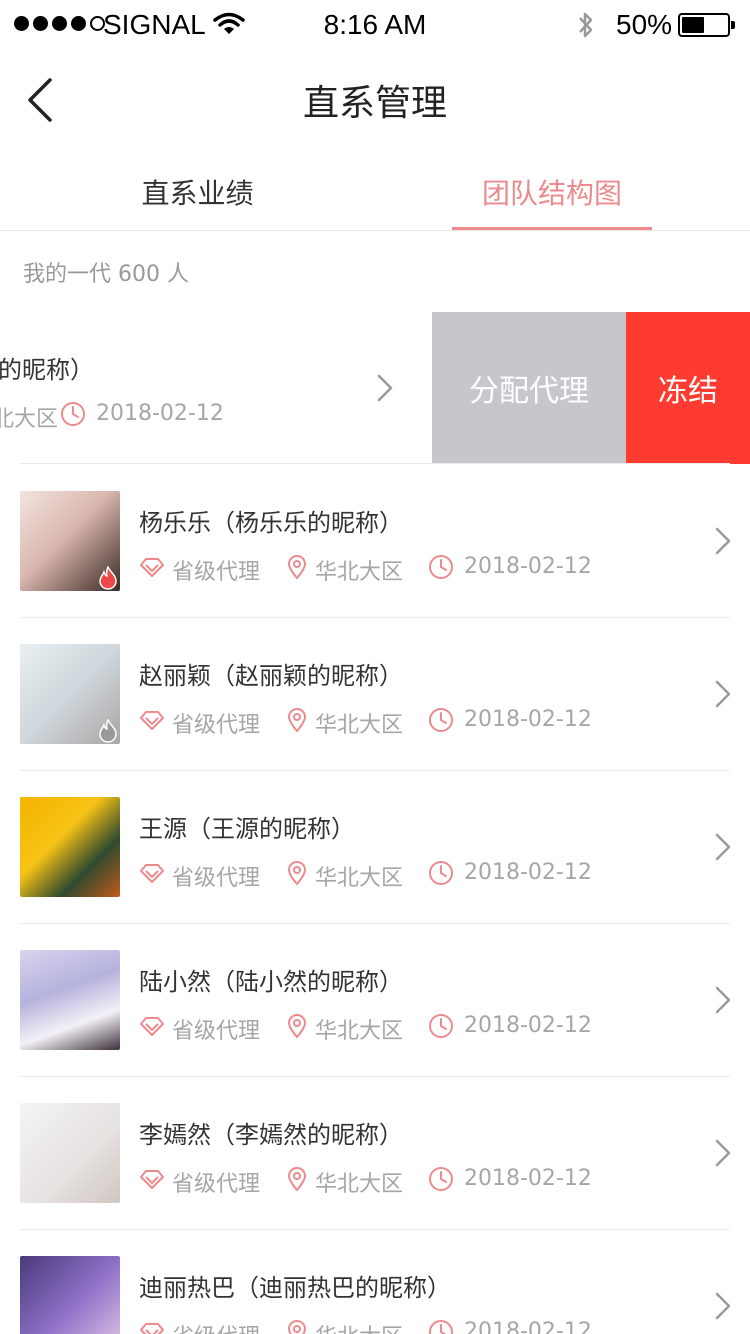 This screenshot has width=750, height=1334. I want to click on battery-icon, so click(706, 25).